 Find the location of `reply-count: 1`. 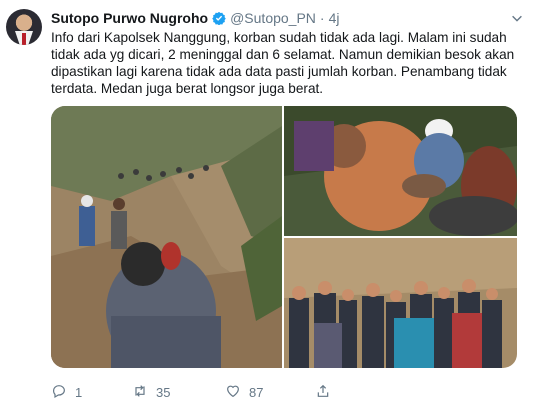

reply-count: 1 is located at coordinates (79, 392).